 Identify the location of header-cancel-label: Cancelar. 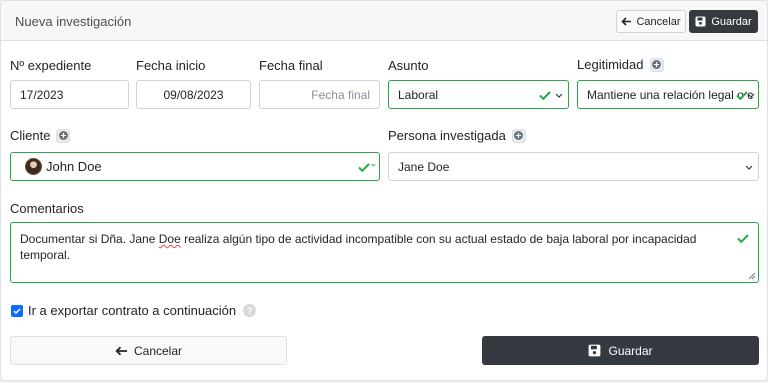
(658, 21).